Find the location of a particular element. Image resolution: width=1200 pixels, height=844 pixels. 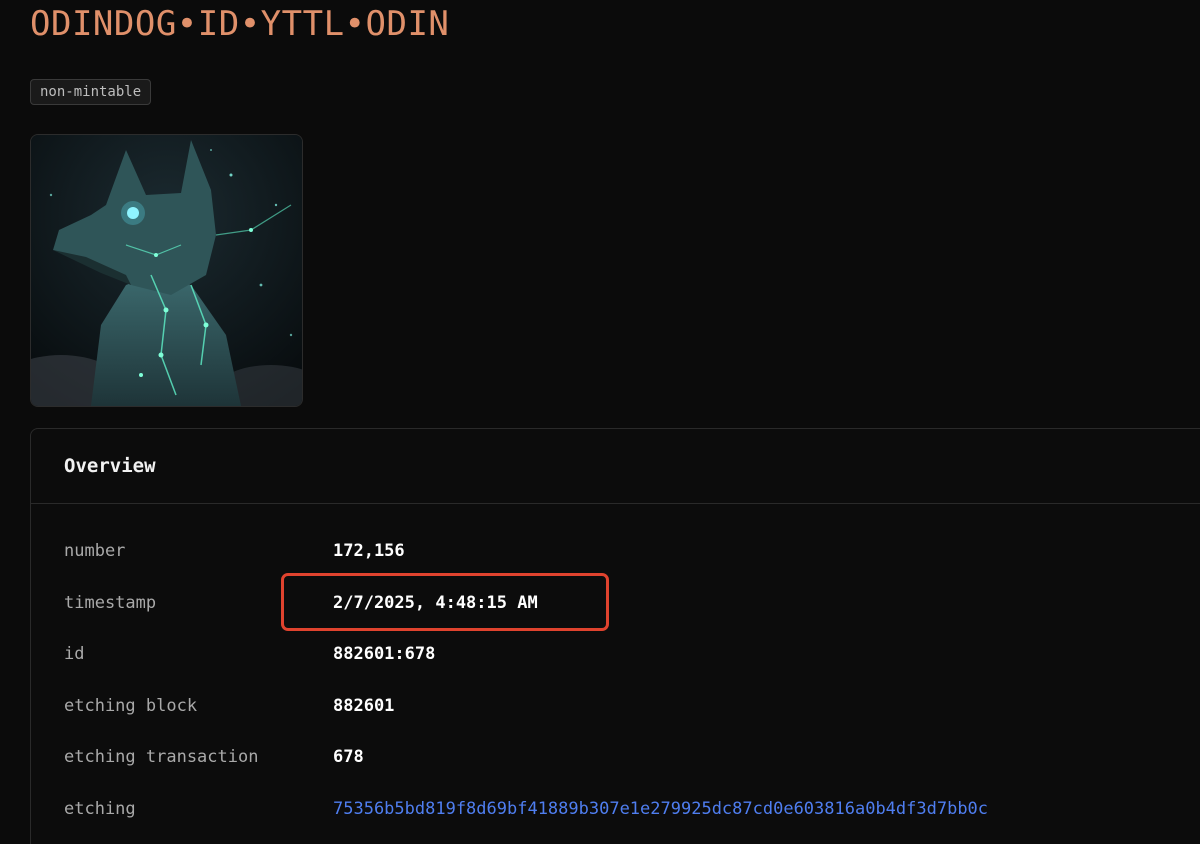

rune-image is located at coordinates (166, 270).